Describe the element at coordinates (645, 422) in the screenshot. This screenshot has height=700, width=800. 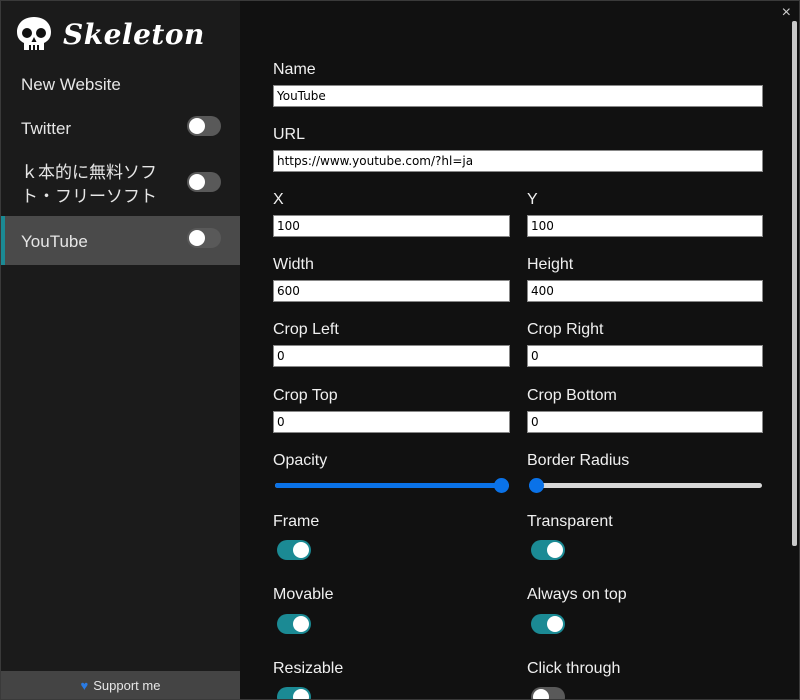
I see `crop-bottom-input: 0` at that location.